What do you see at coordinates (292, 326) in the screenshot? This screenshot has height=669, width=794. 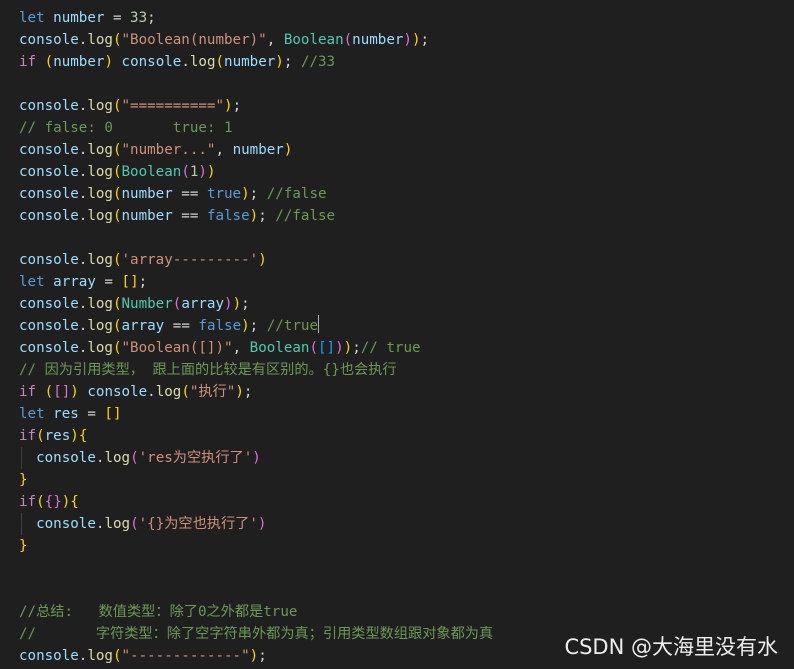 I see `code-token: //true` at bounding box center [292, 326].